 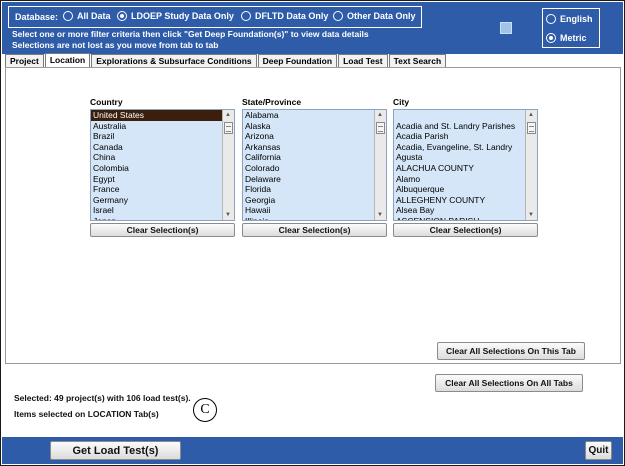 What do you see at coordinates (459, 126) in the screenshot?
I see `list-item: Acadia and St. Landry Parishes` at bounding box center [459, 126].